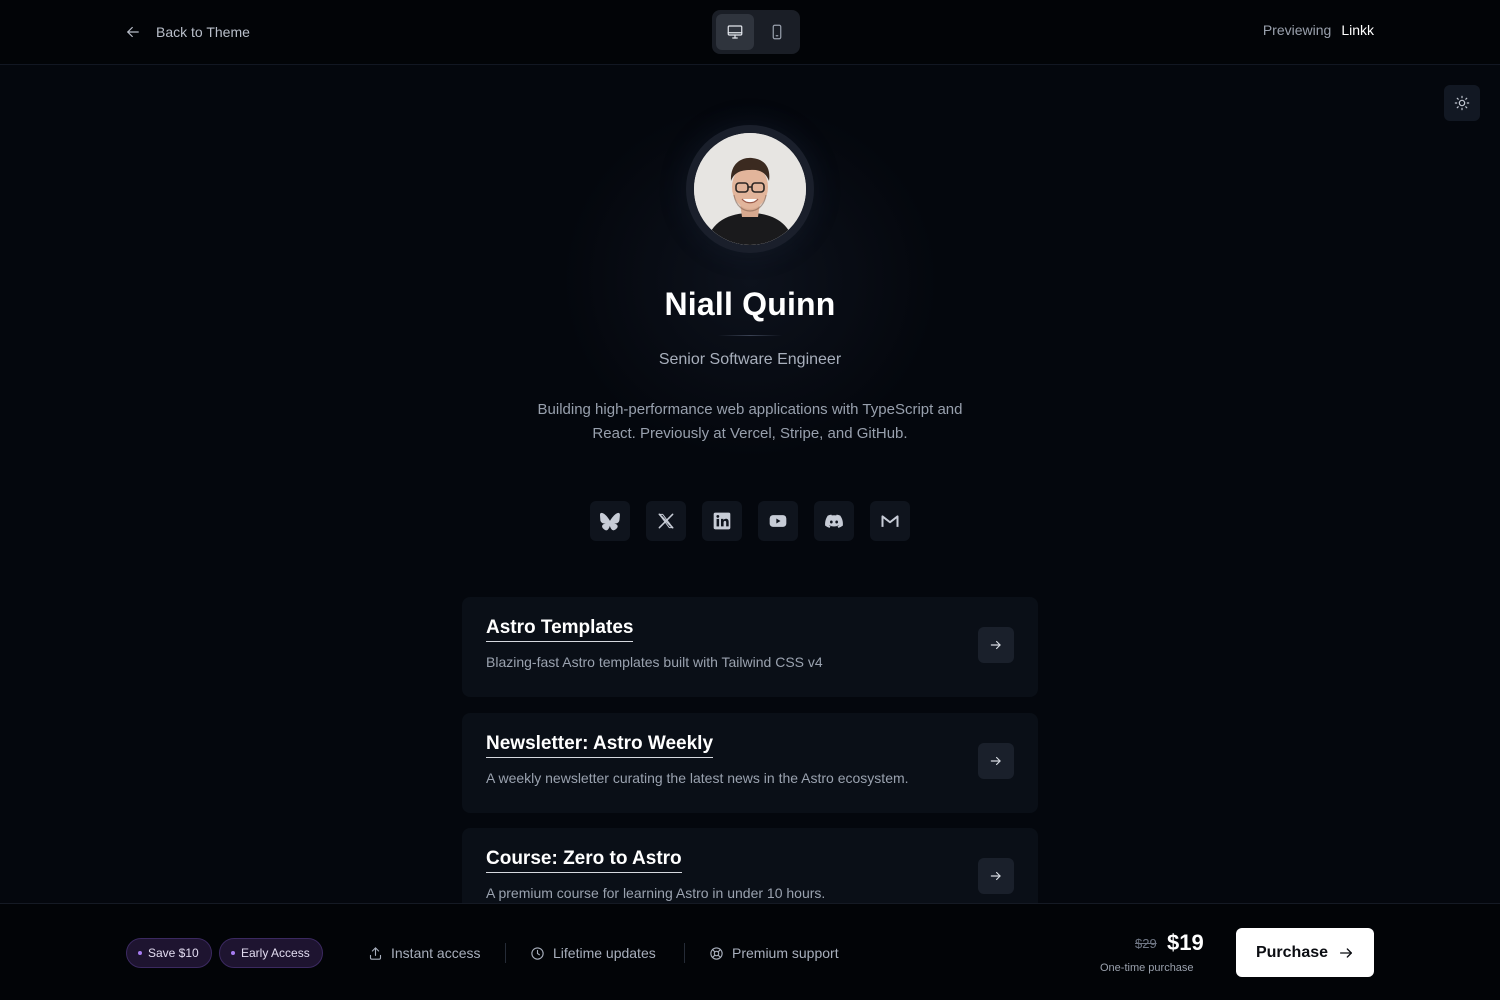  I want to click on price-note: One-time purchase, so click(1147, 968).